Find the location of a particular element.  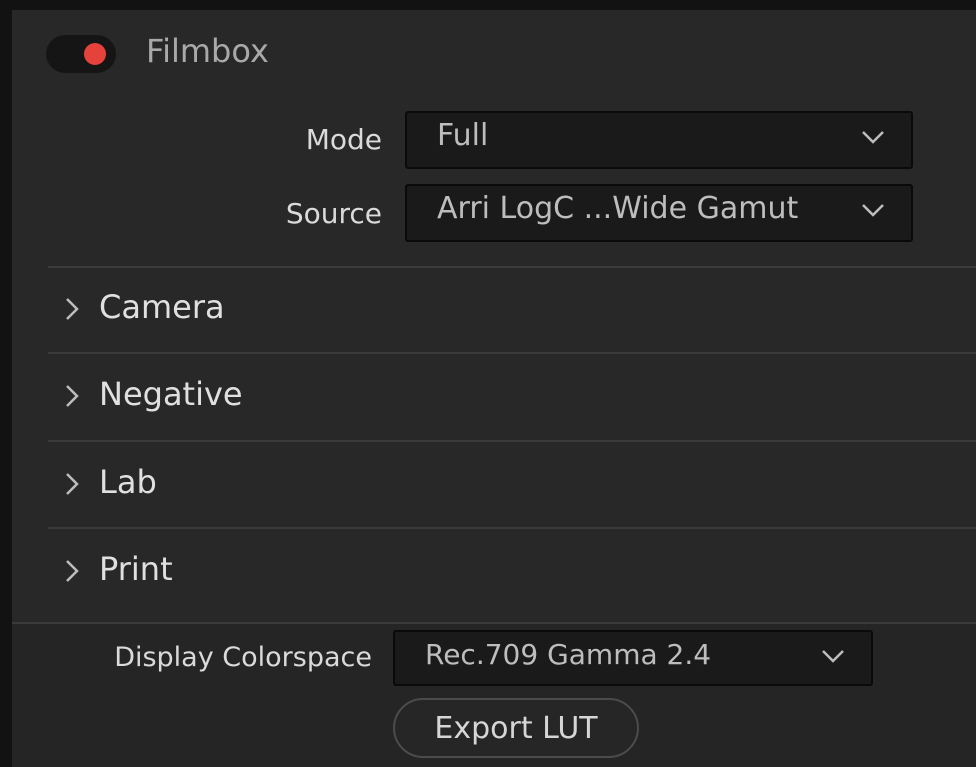

mode-dropdown: Full is located at coordinates (659, 140).